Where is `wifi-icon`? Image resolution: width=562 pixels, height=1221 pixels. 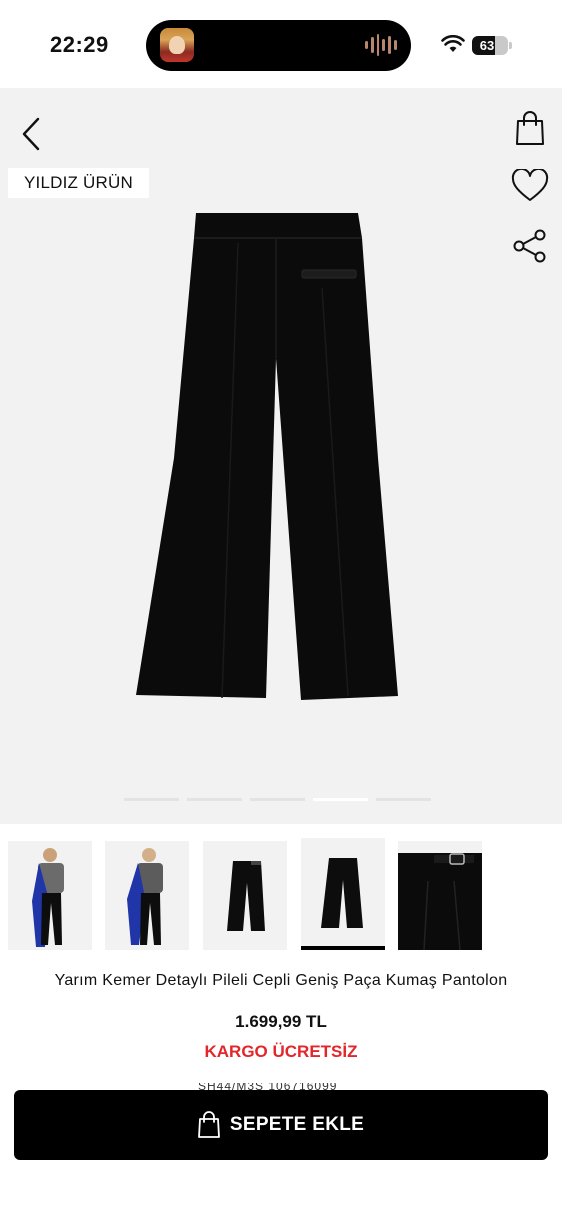
wifi-icon is located at coordinates (453, 43).